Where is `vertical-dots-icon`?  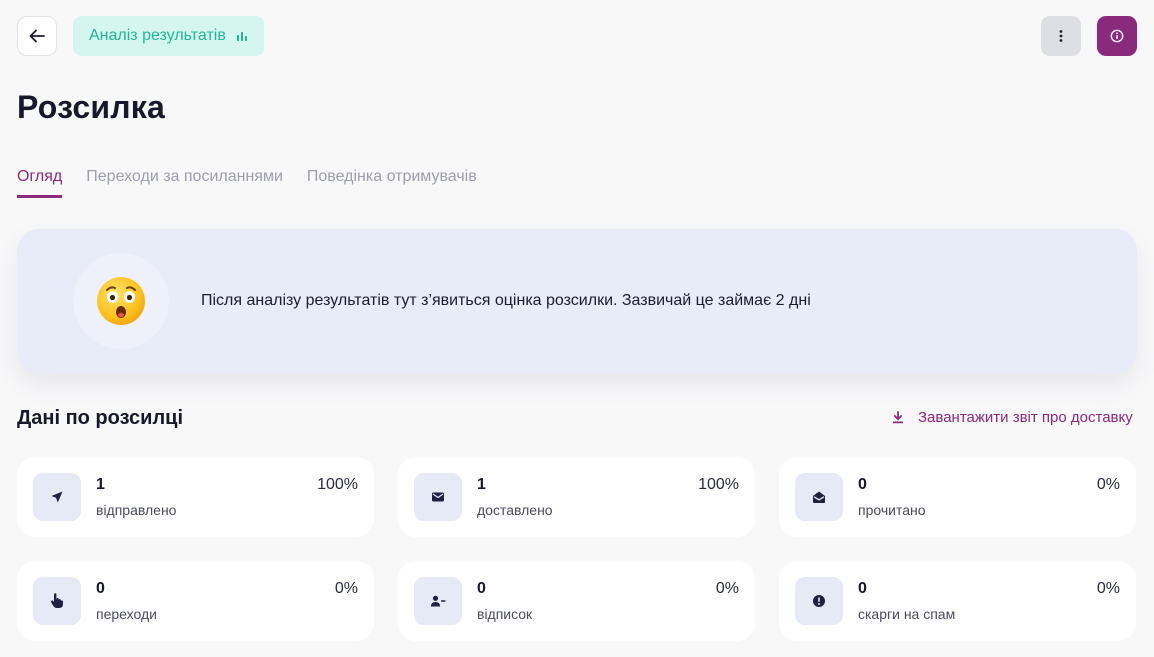
vertical-dots-icon is located at coordinates (1061, 36).